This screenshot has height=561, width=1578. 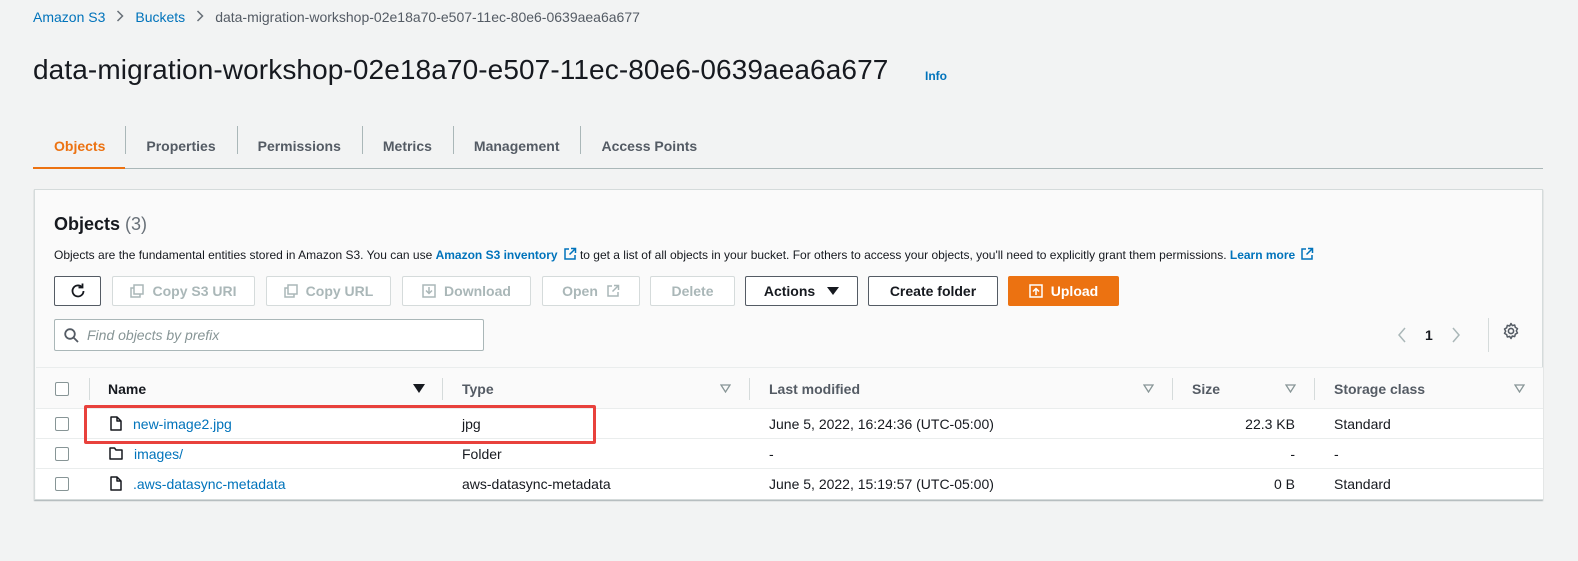 I want to click on create-folder-label: Create folder, so click(x=933, y=291).